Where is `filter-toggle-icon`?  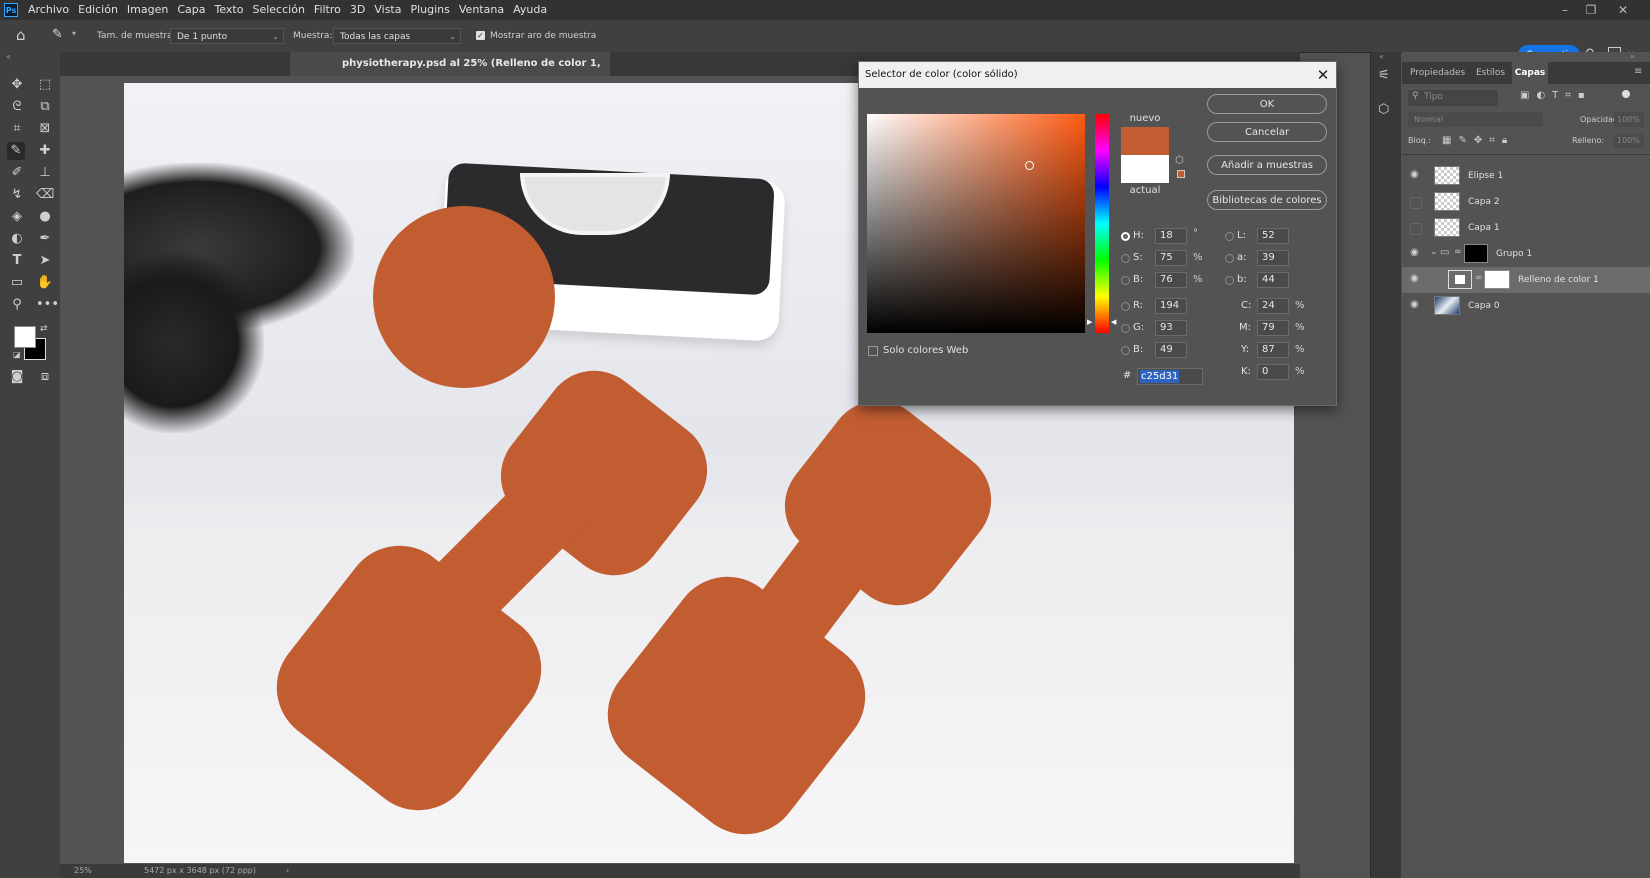 filter-toggle-icon is located at coordinates (1626, 94).